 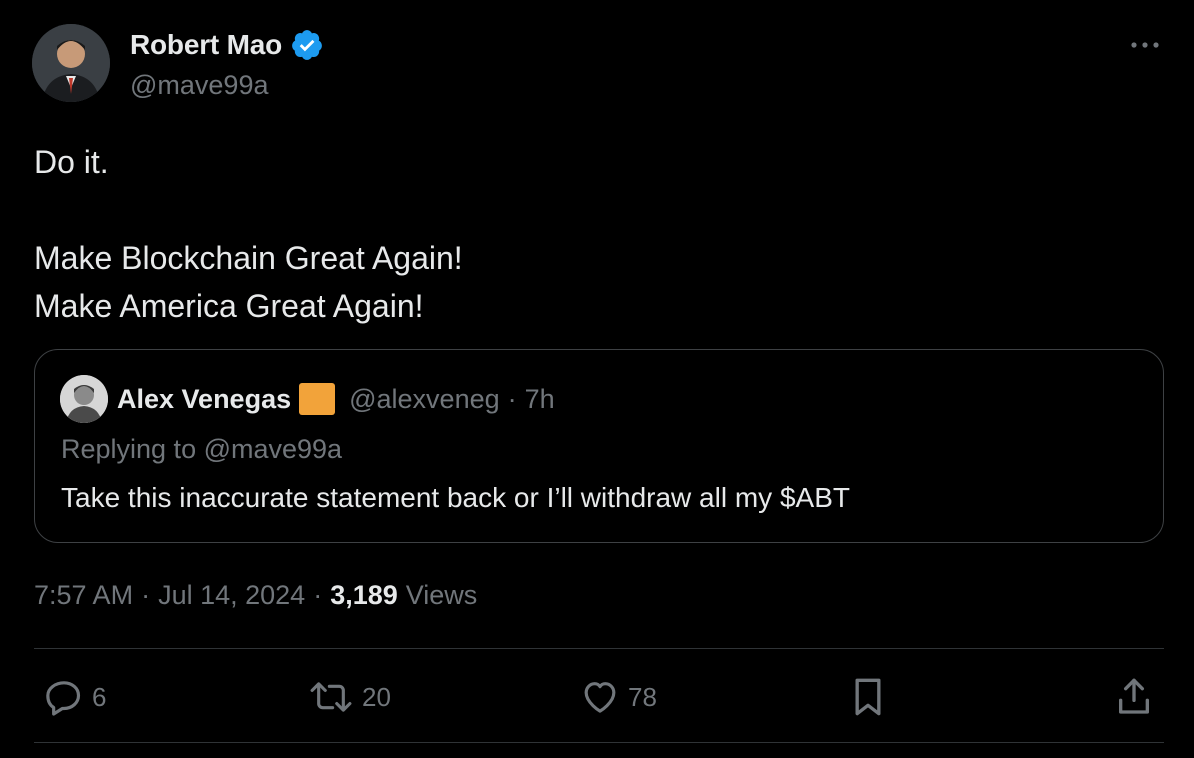 I want to click on author-handle: @mave99a, so click(x=199, y=85).